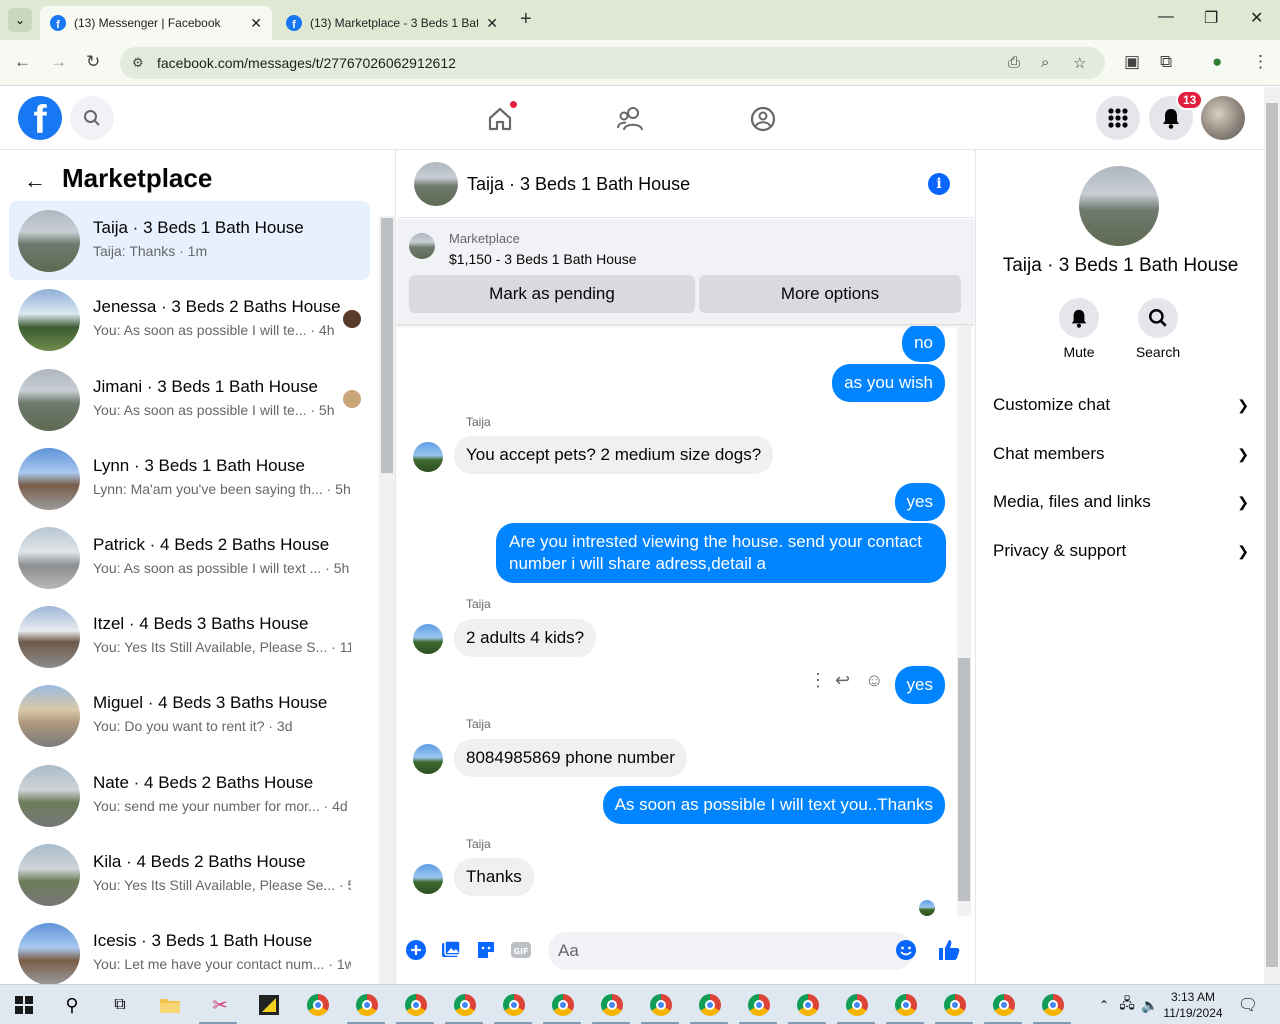  Describe the element at coordinates (830, 294) in the screenshot. I see `more-options-button: More options` at that location.